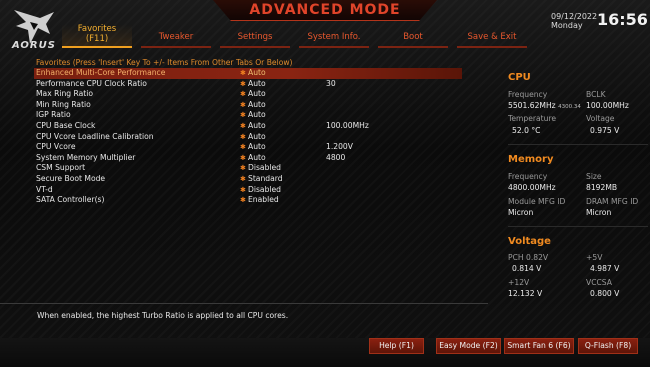 The height and width of the screenshot is (367, 650). I want to click on setting-name: CPU Vcore Loadline Calibration, so click(95, 136).